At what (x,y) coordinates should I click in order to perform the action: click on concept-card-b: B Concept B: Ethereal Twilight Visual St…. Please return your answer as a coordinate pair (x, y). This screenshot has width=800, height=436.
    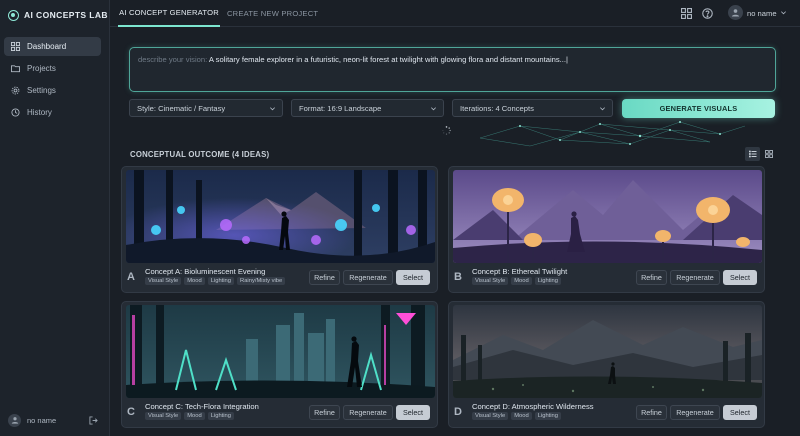
    Looking at the image, I should click on (606, 229).